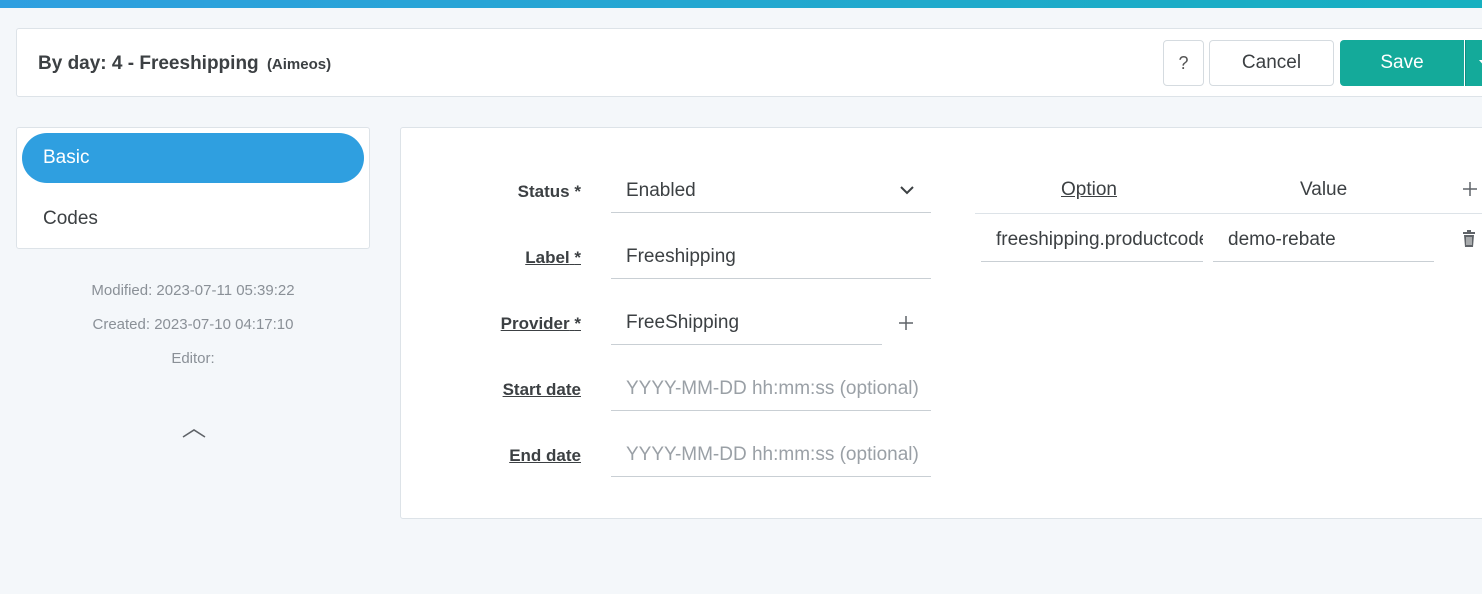 The width and height of the screenshot is (1482, 594). I want to click on provider-input: FreeShipping, so click(746, 323).